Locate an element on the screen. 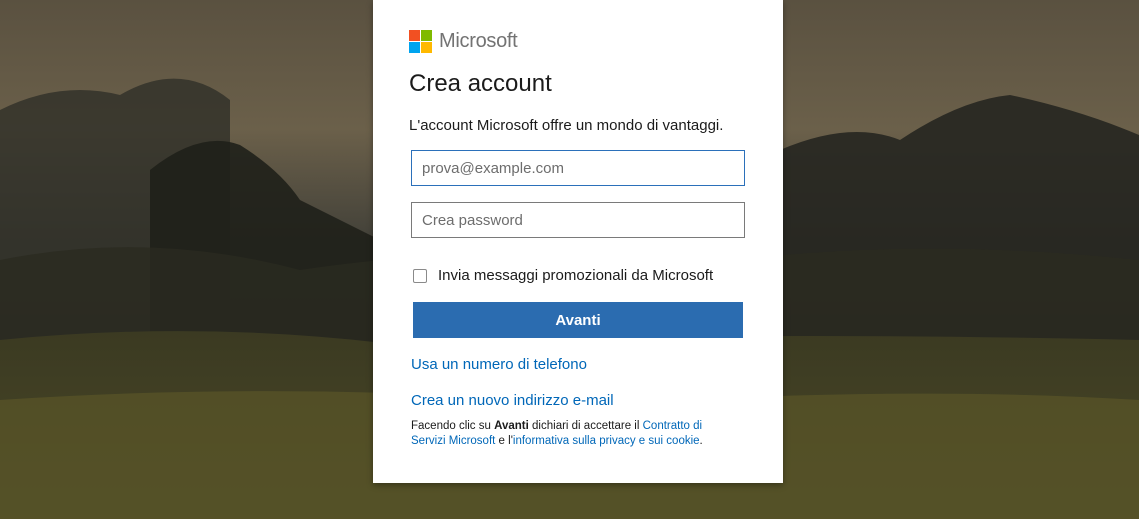 The image size is (1139, 519). logo-square-green is located at coordinates (426, 35).